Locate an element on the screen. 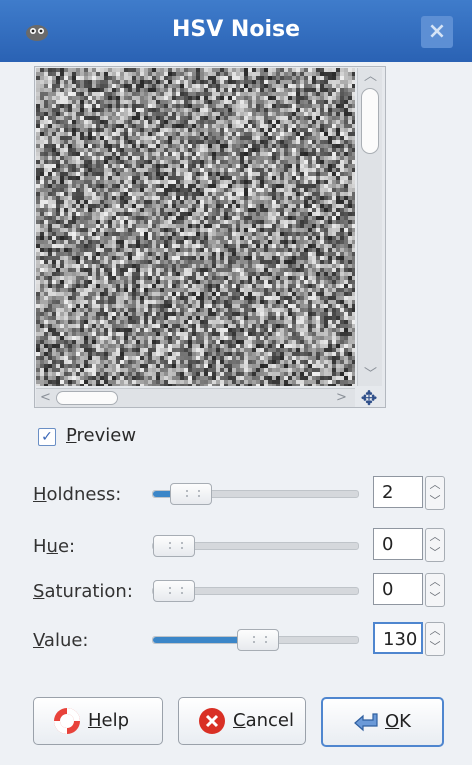 The image size is (472, 765). holdness-spinbox: 2 ︿ ﹀ is located at coordinates (408, 493).